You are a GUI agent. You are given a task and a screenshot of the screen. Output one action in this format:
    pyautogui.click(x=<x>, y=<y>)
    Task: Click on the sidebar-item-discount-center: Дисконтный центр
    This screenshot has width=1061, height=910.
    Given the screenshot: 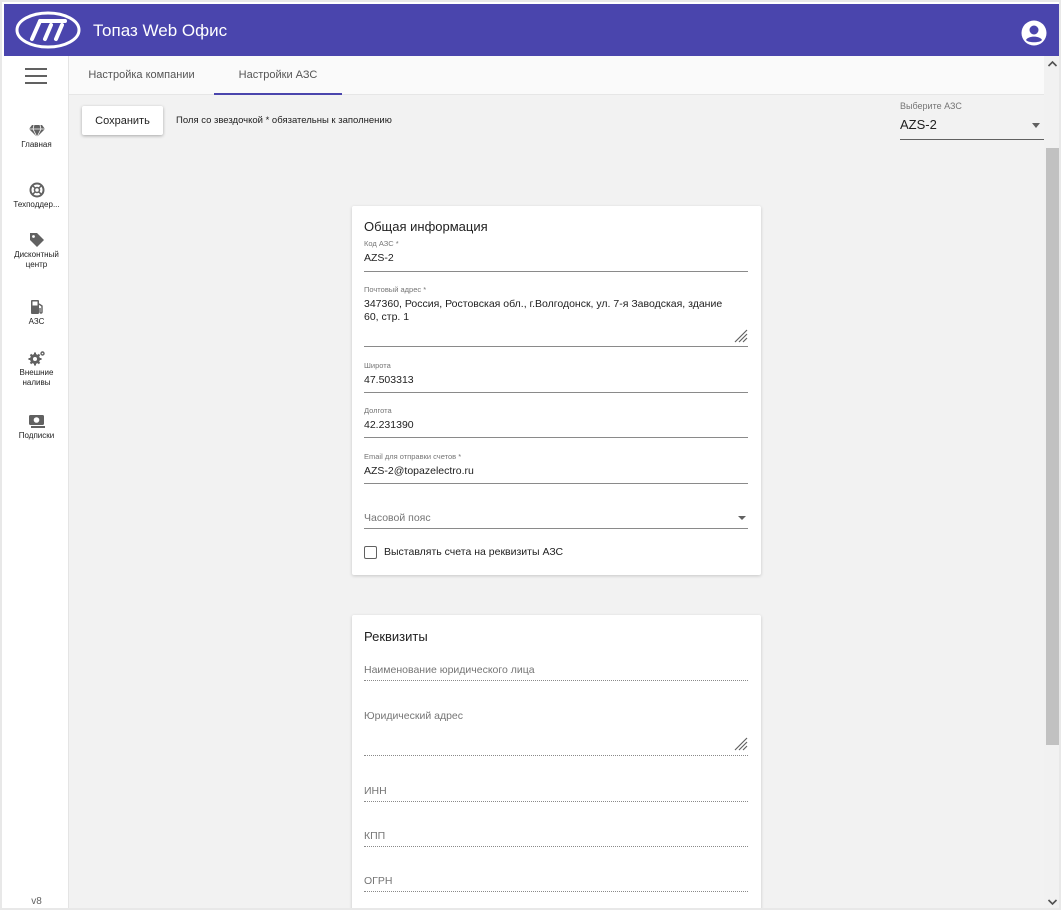 What is the action you would take?
    pyautogui.click(x=36, y=251)
    